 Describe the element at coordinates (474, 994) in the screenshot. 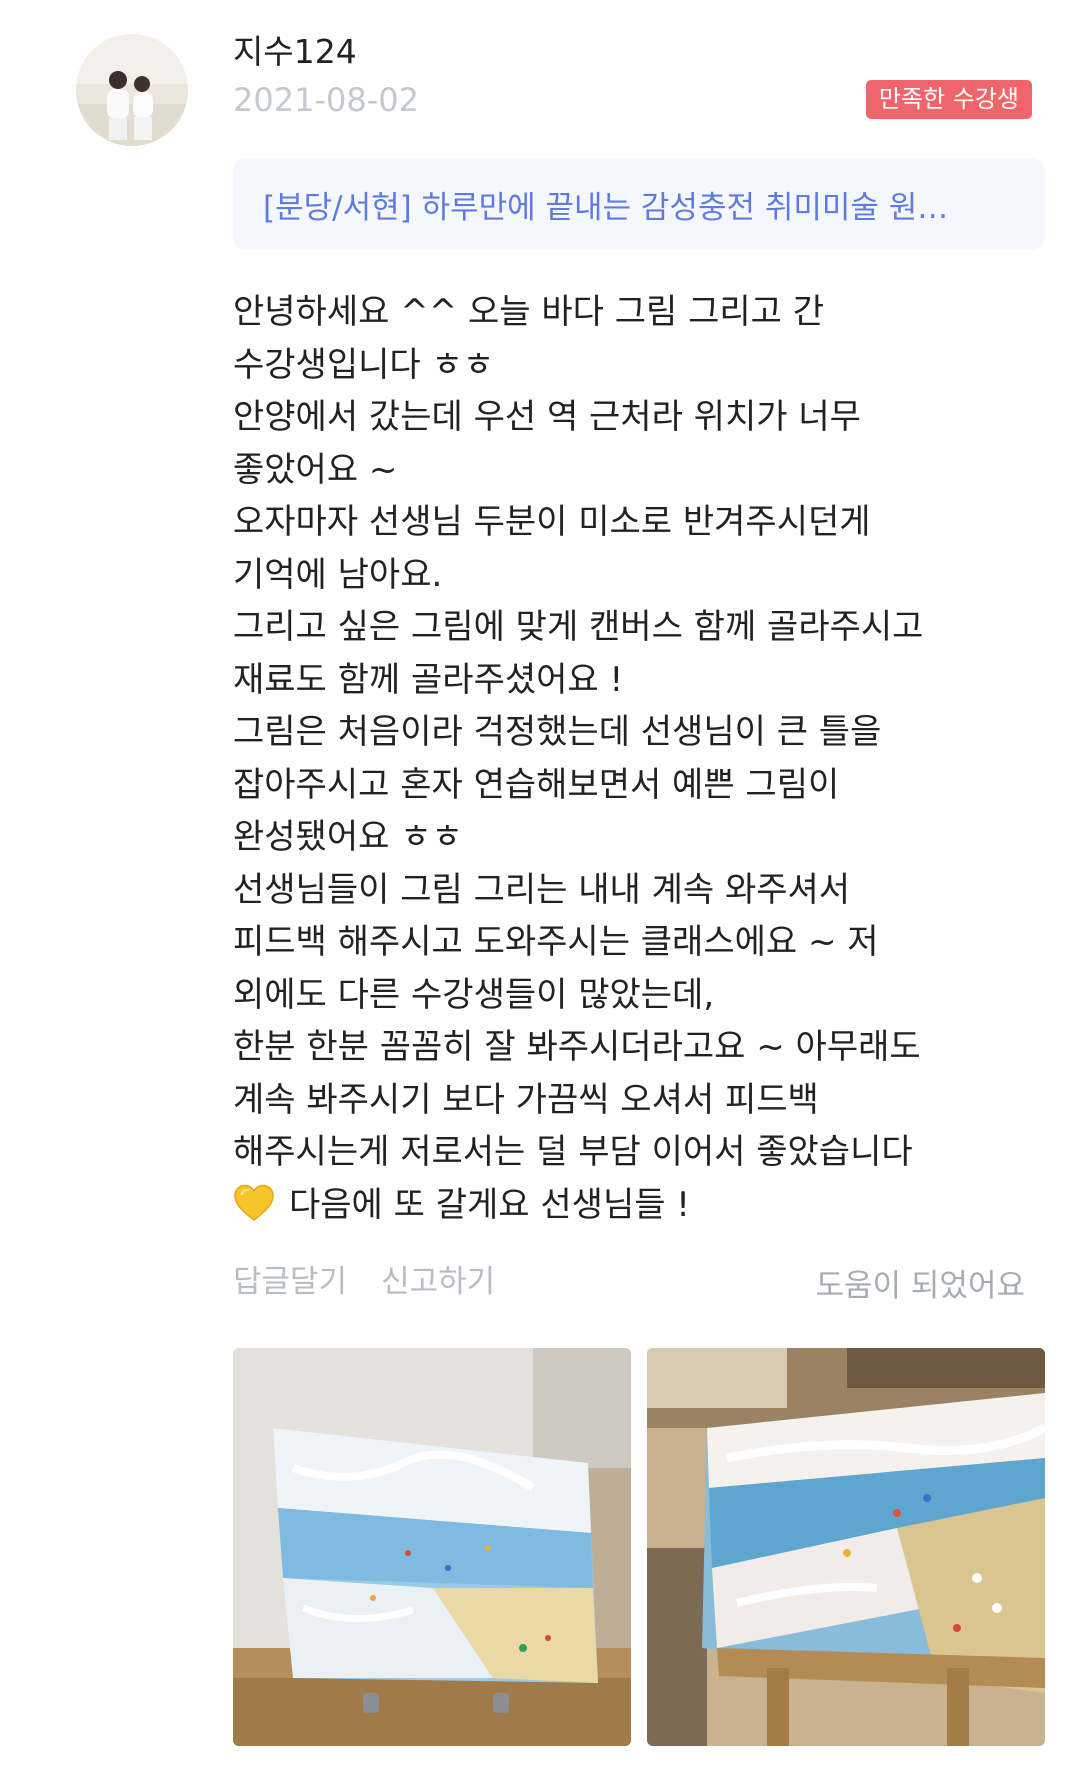

I see `review-line: 외에도 다른 수강생들이 많았는데,` at that location.